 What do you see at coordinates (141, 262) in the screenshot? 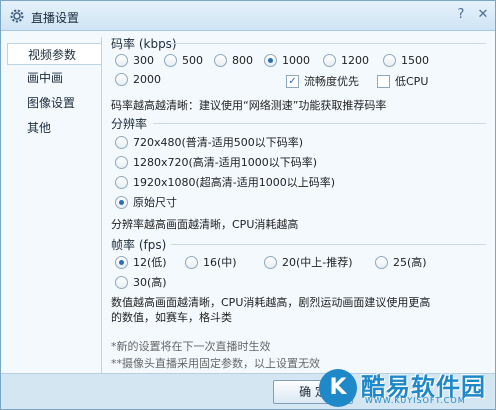
I see `framerate-option-12: 12(低)` at bounding box center [141, 262].